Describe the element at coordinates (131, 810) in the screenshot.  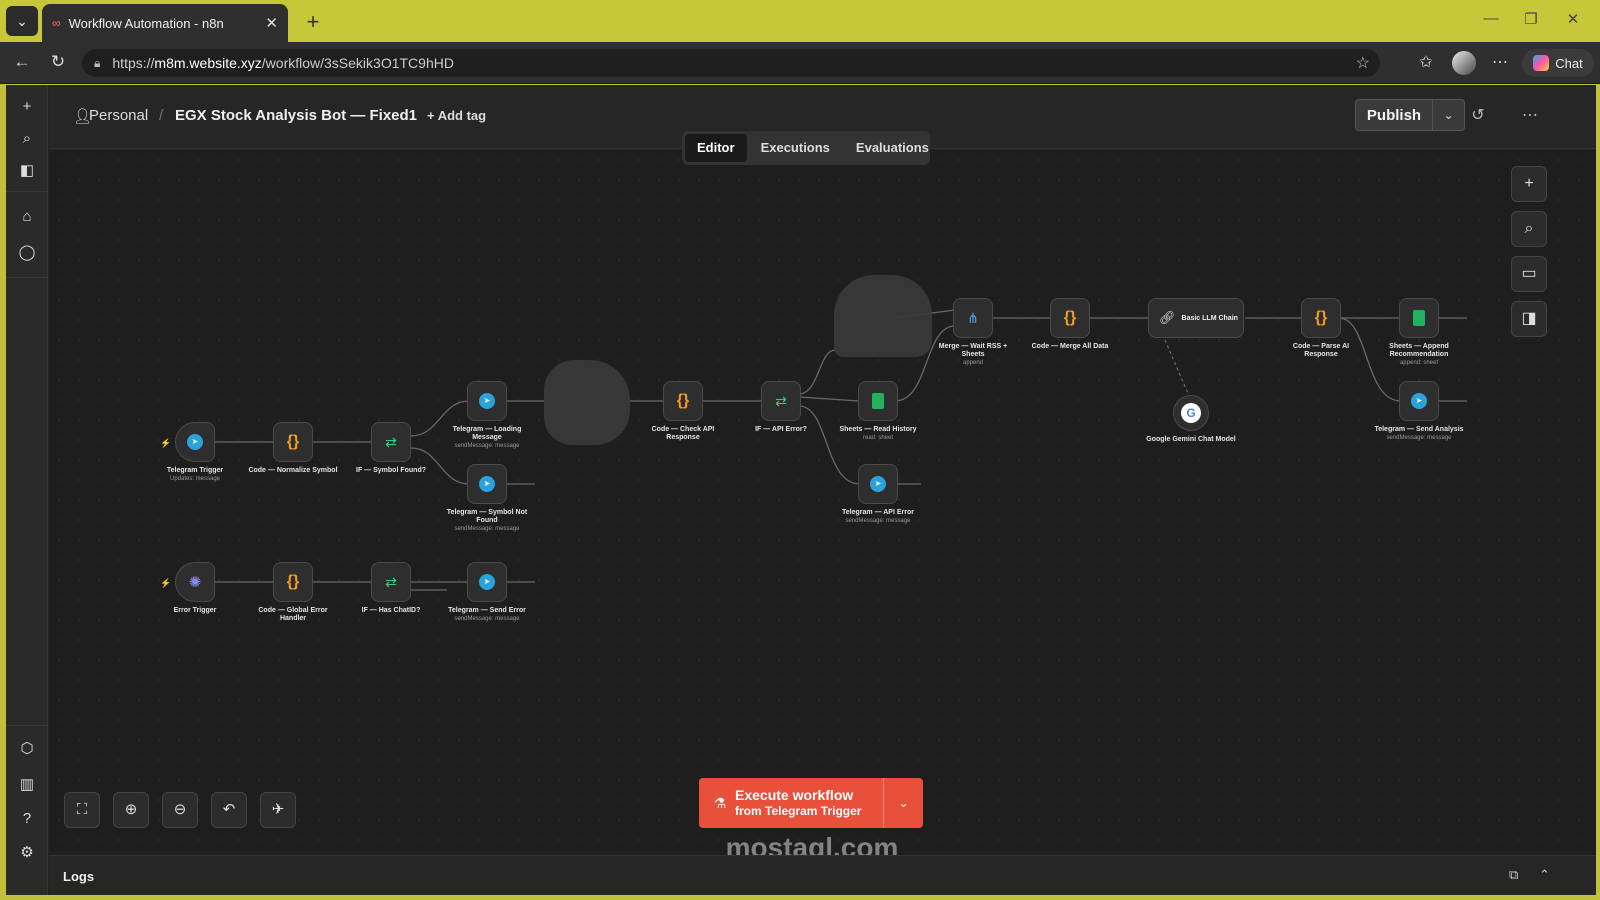
I see `zoom-in-button: ⊕` at that location.